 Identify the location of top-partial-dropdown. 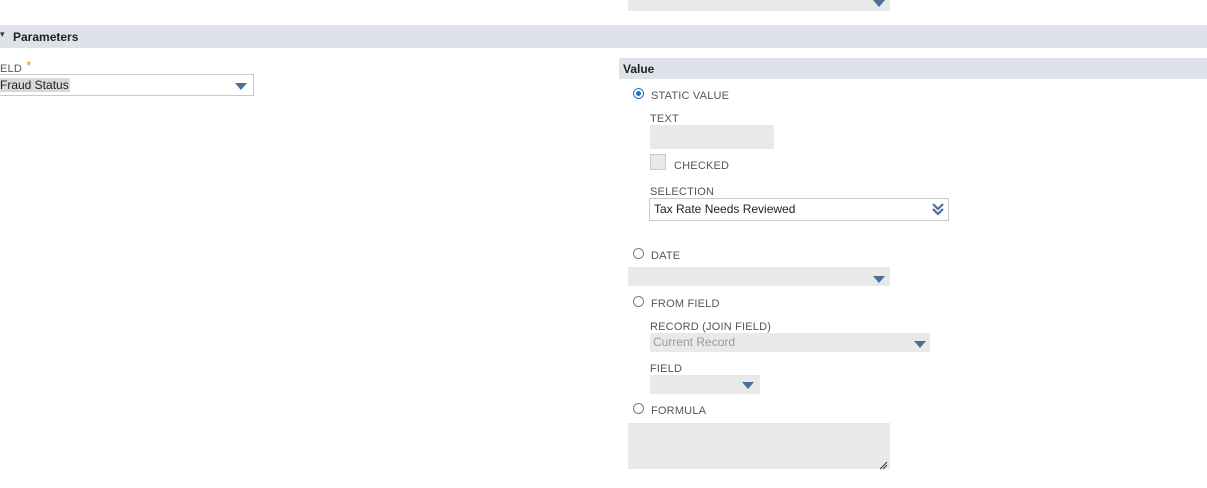
(759, 5).